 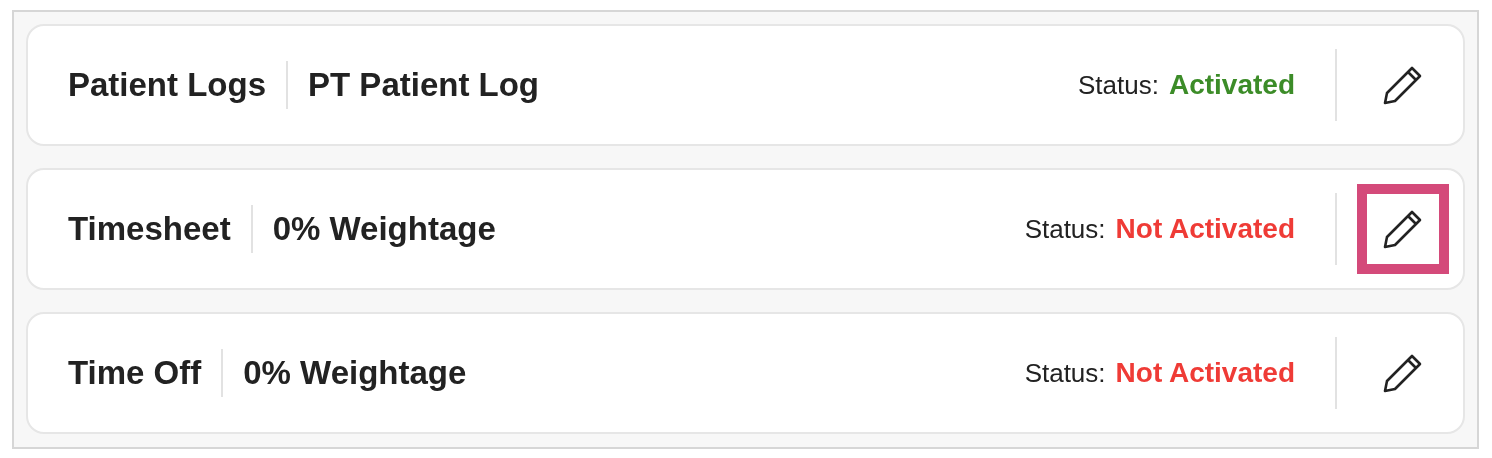 I want to click on log-name: Patient Logs, so click(x=167, y=85).